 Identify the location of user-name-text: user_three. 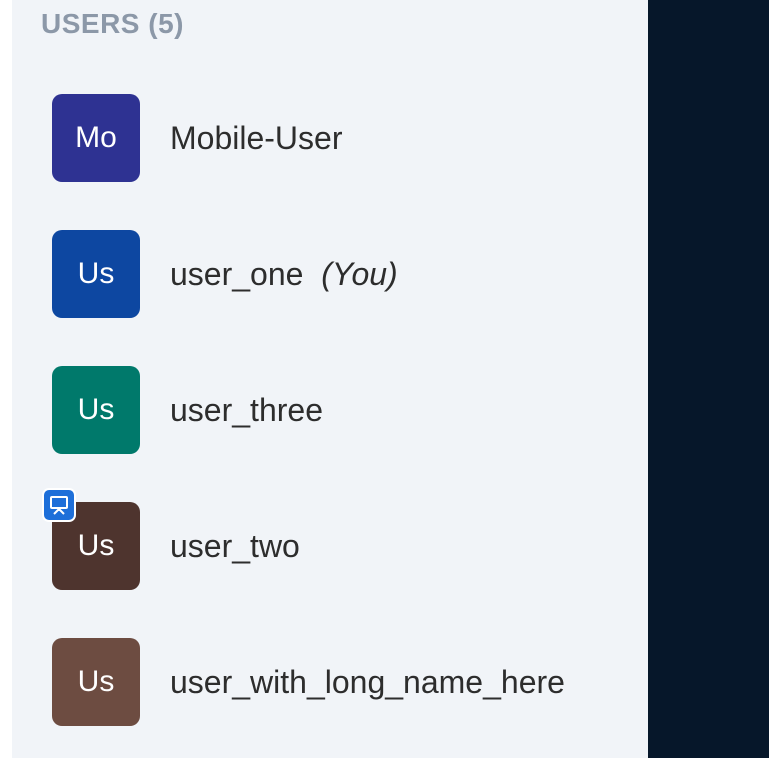
(246, 409).